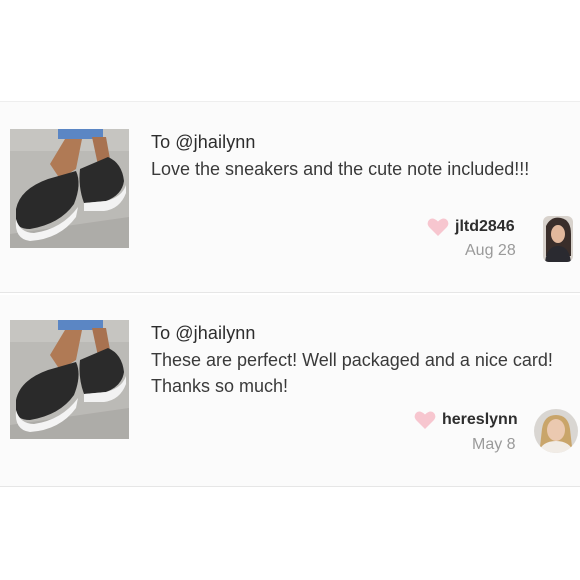  What do you see at coordinates (490, 250) in the screenshot?
I see `review-date: Aug 28` at bounding box center [490, 250].